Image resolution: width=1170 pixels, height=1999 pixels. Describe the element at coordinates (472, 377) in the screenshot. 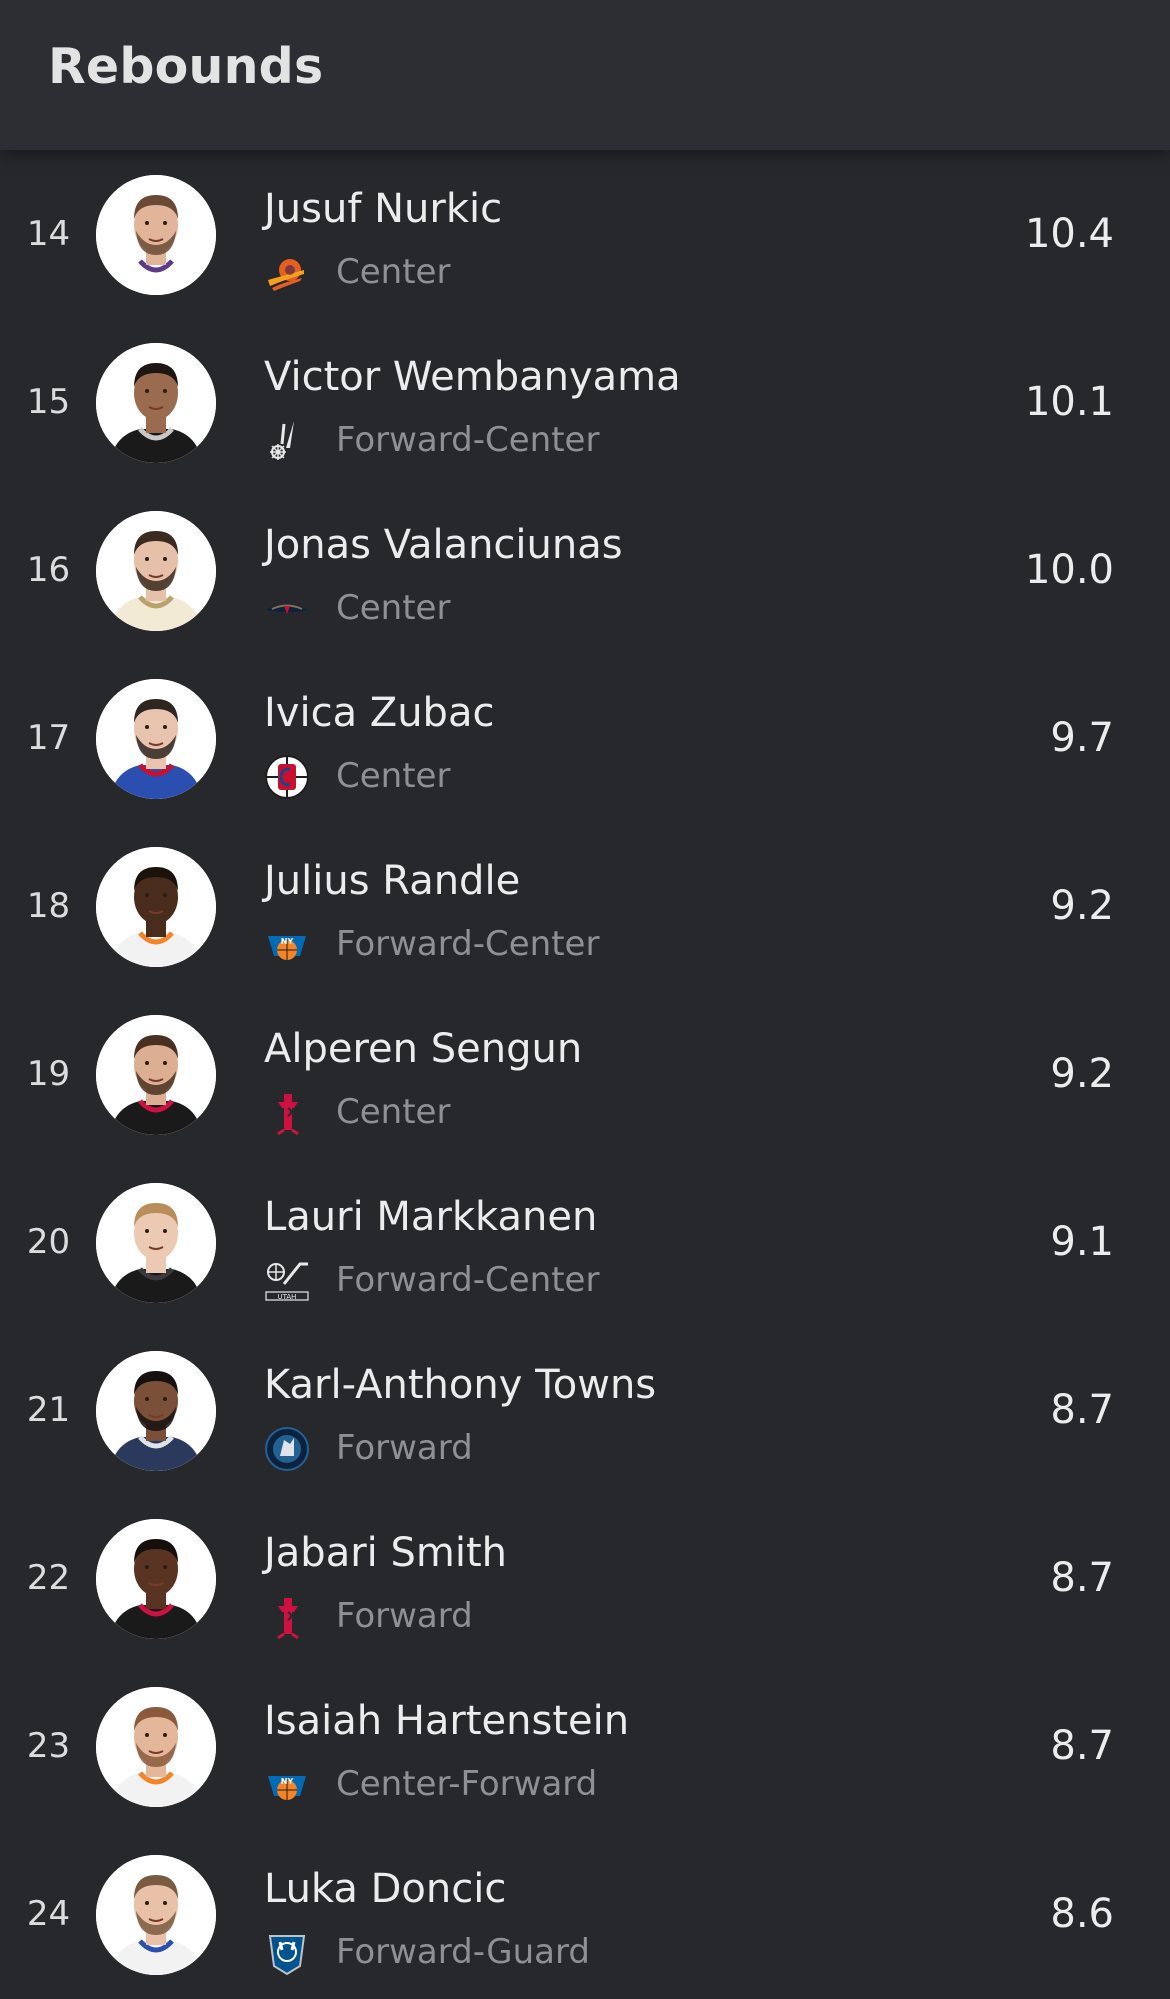

I see `player-name: Victor Wembanyama` at that location.